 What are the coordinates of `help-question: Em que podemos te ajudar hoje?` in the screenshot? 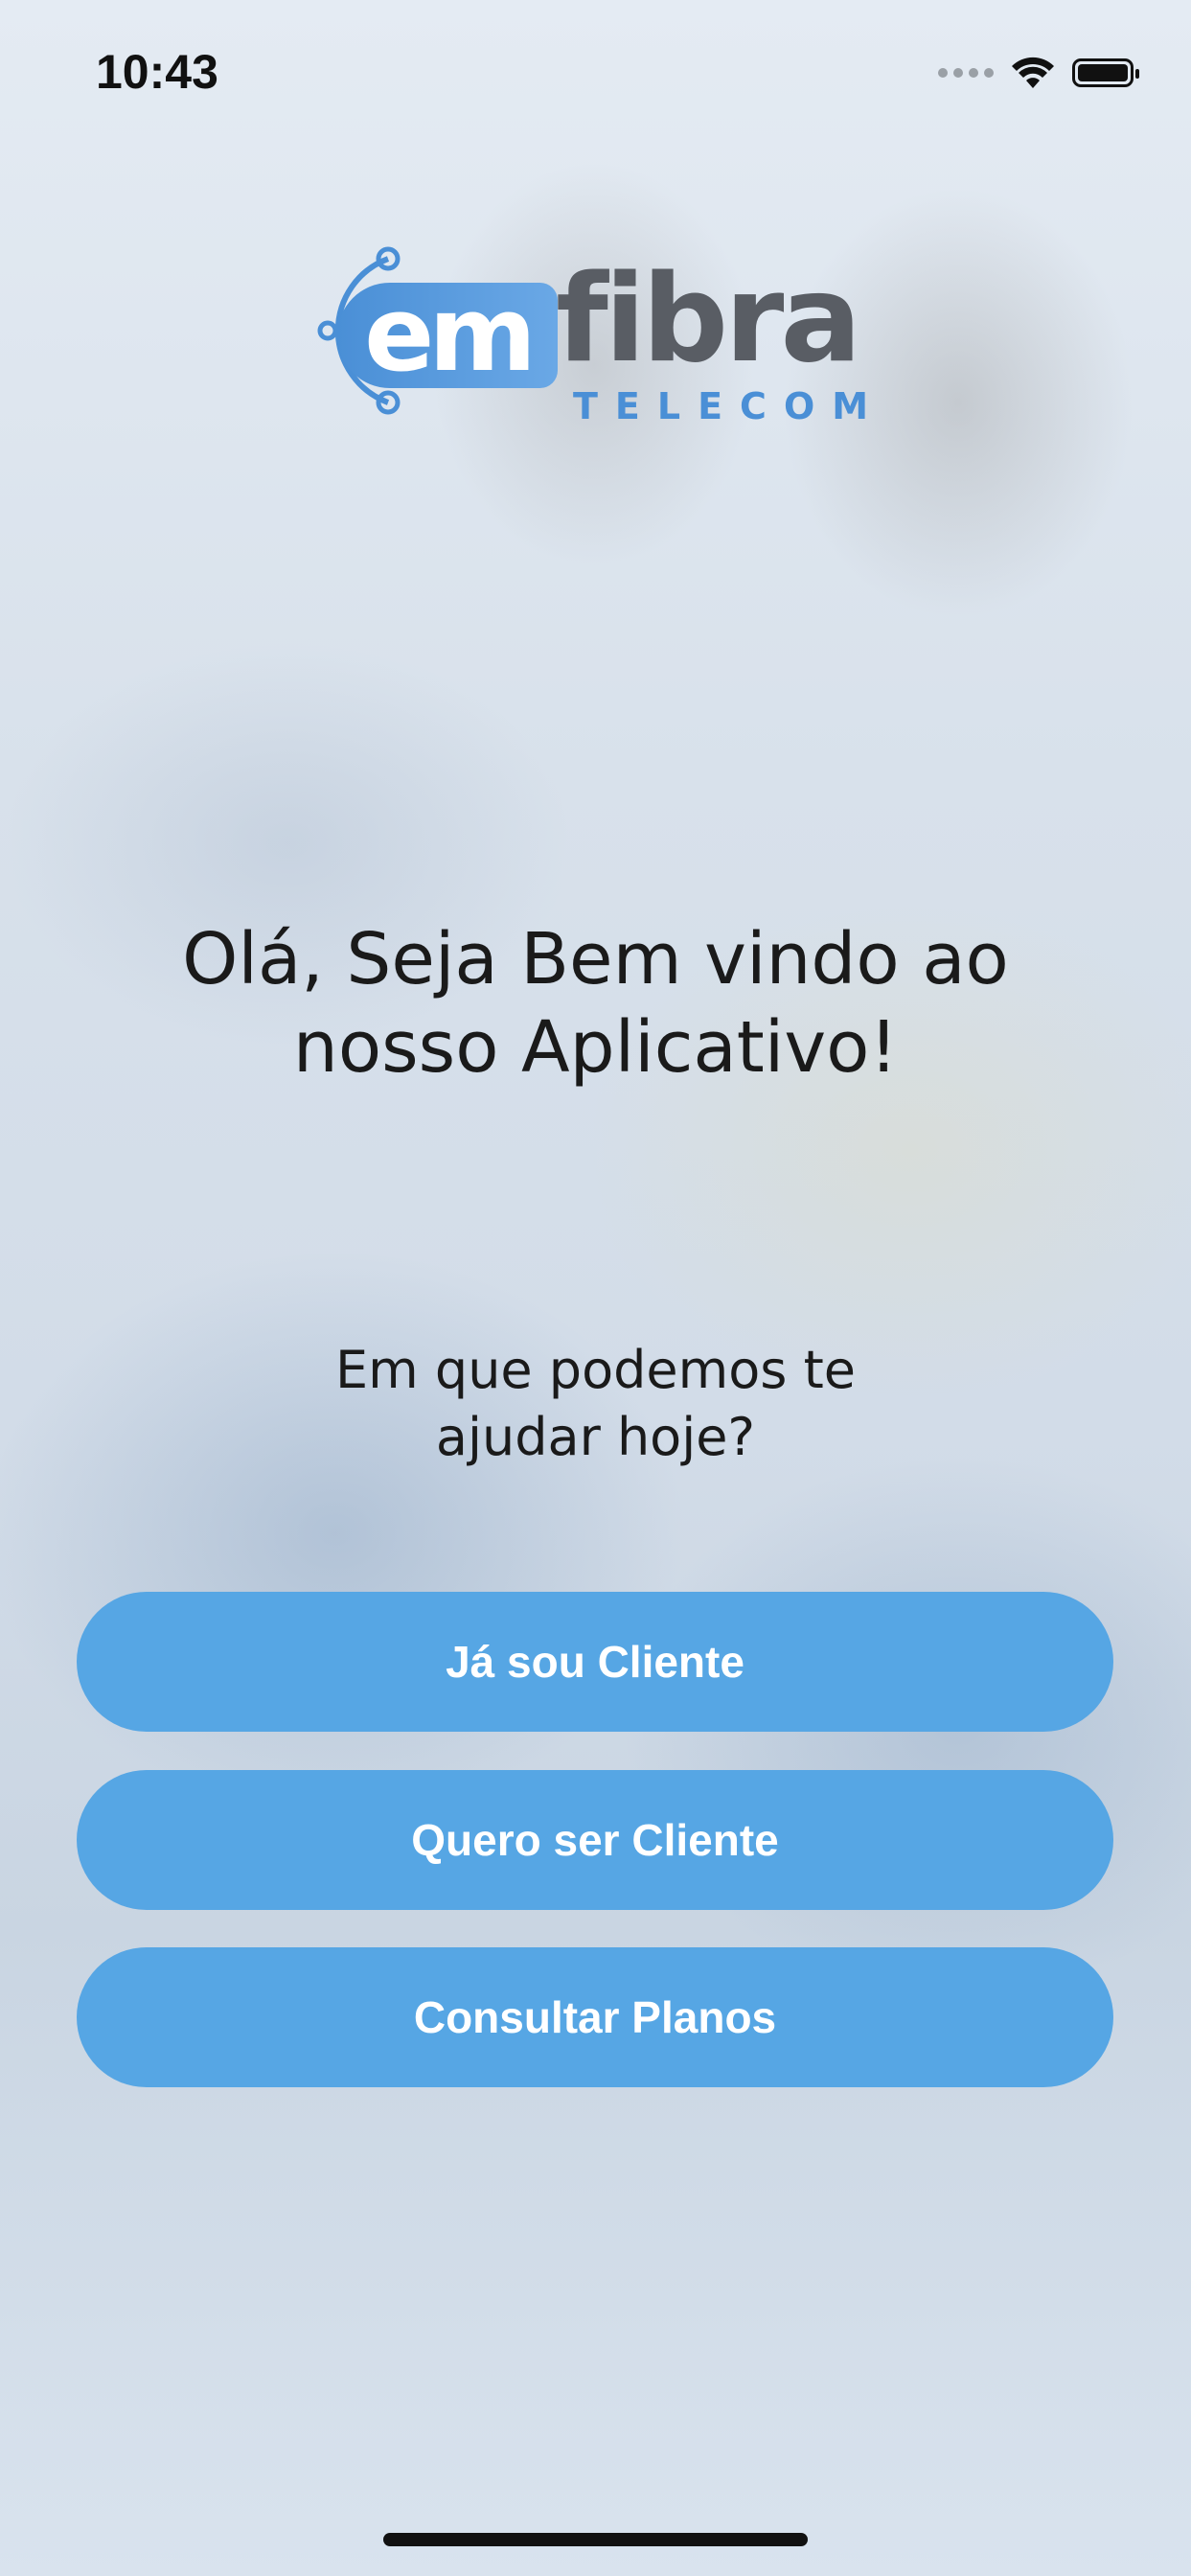 It's located at (595, 1404).